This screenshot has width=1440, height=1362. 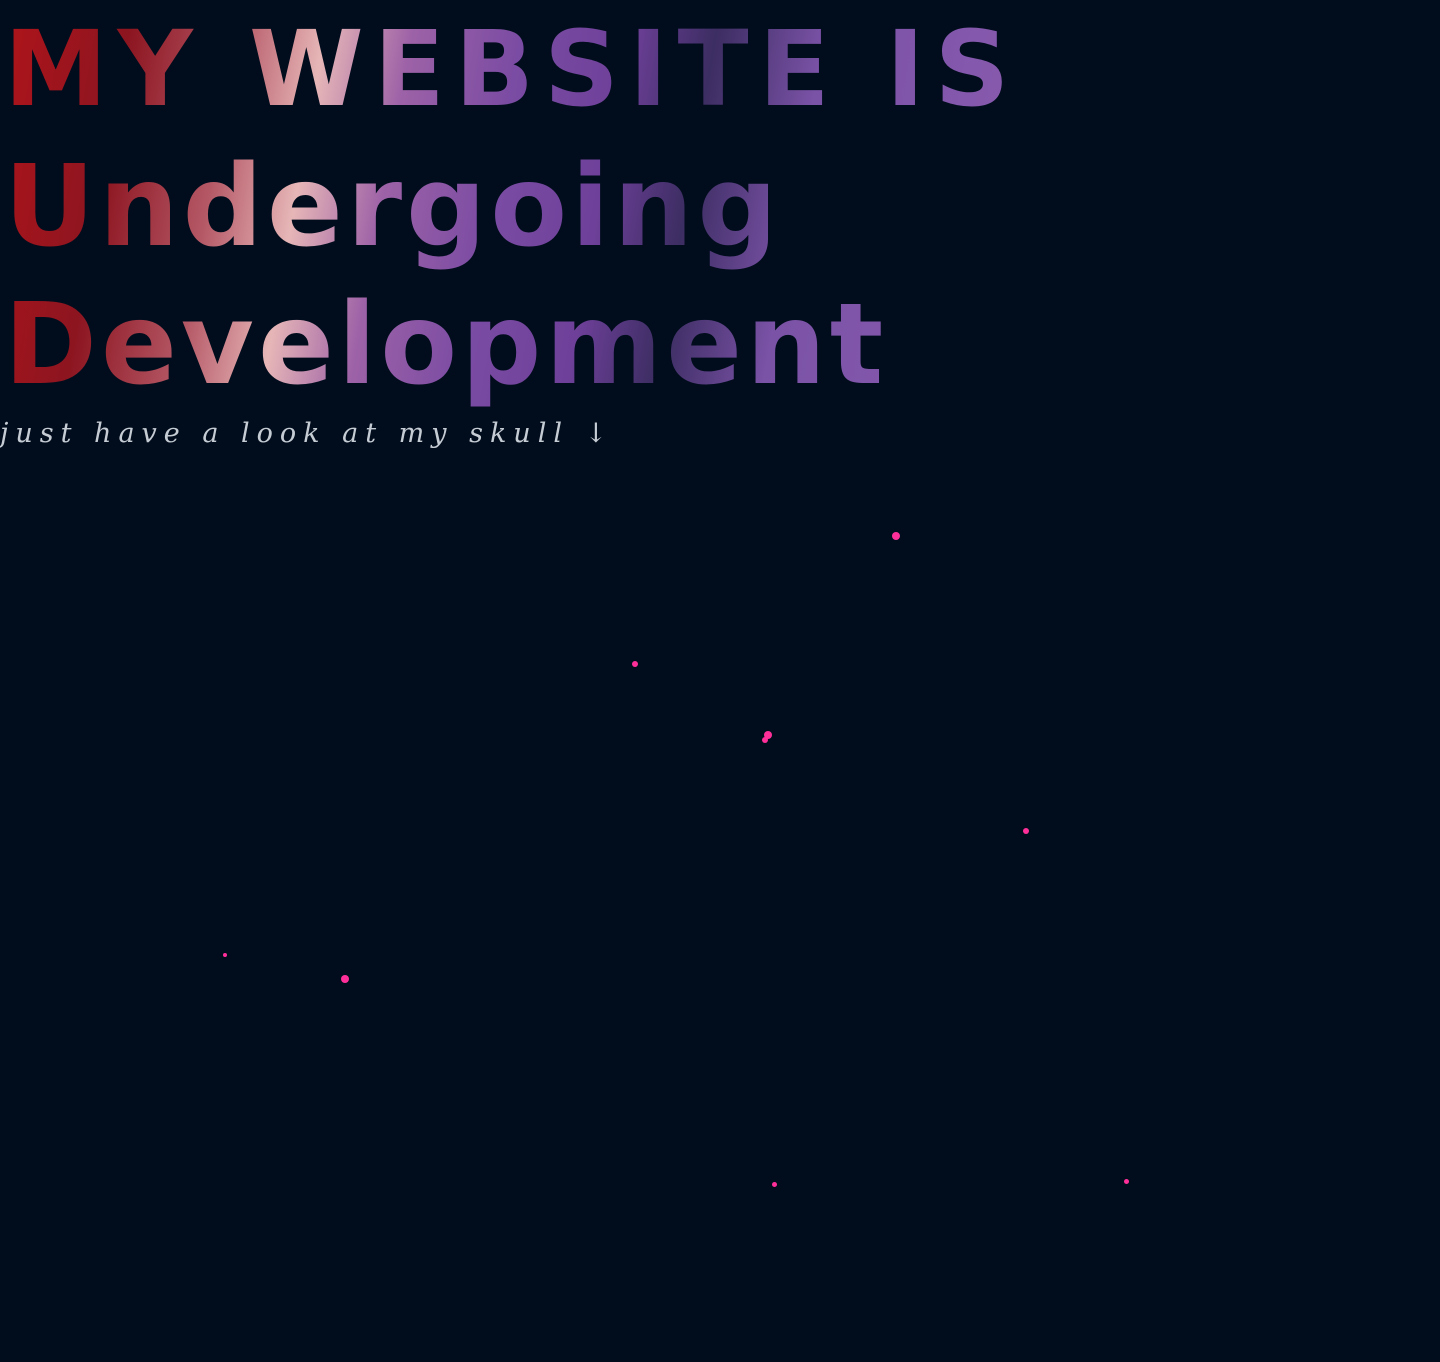 What do you see at coordinates (393, 207) in the screenshot?
I see `headline-line-2: Undergoing` at bounding box center [393, 207].